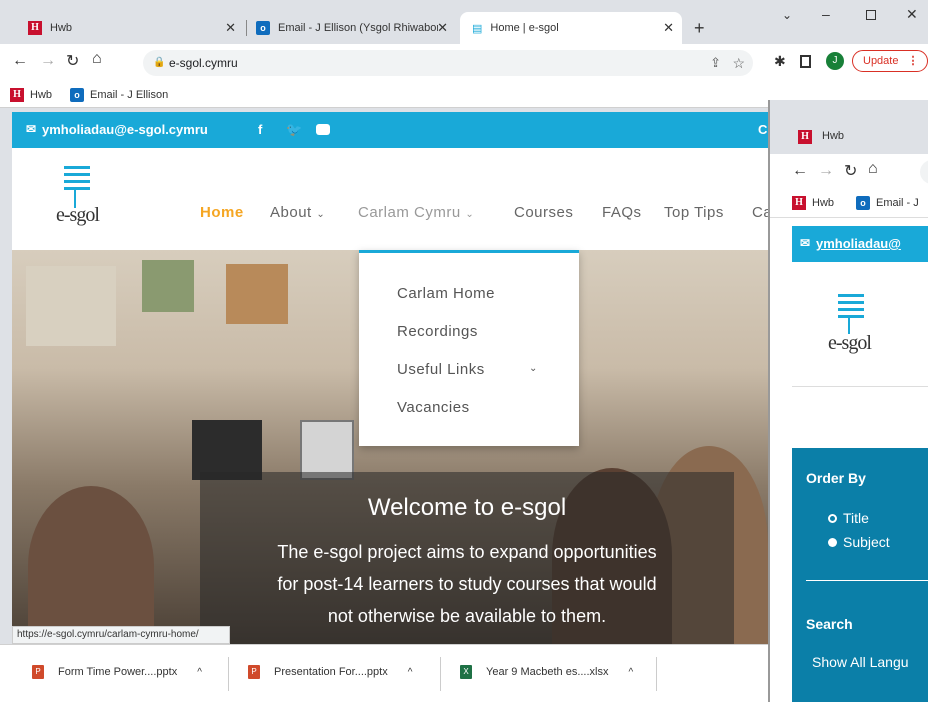  Describe the element at coordinates (850, 343) in the screenshot. I see `logo-text: e-sgol` at that location.